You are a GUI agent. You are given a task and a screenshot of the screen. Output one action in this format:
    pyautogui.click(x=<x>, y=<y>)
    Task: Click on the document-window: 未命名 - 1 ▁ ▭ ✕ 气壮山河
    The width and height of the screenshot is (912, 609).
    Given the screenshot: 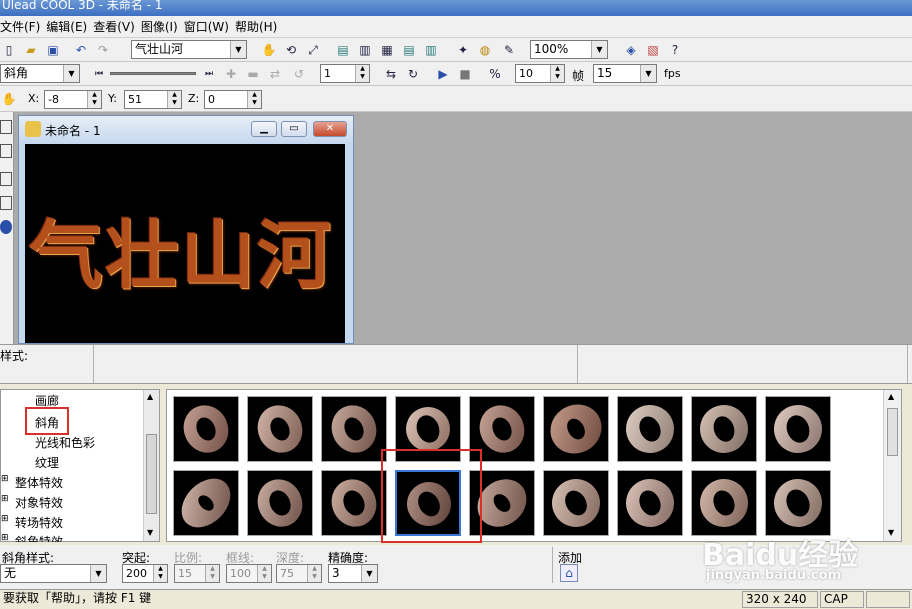 What is the action you would take?
    pyautogui.click(x=186, y=229)
    